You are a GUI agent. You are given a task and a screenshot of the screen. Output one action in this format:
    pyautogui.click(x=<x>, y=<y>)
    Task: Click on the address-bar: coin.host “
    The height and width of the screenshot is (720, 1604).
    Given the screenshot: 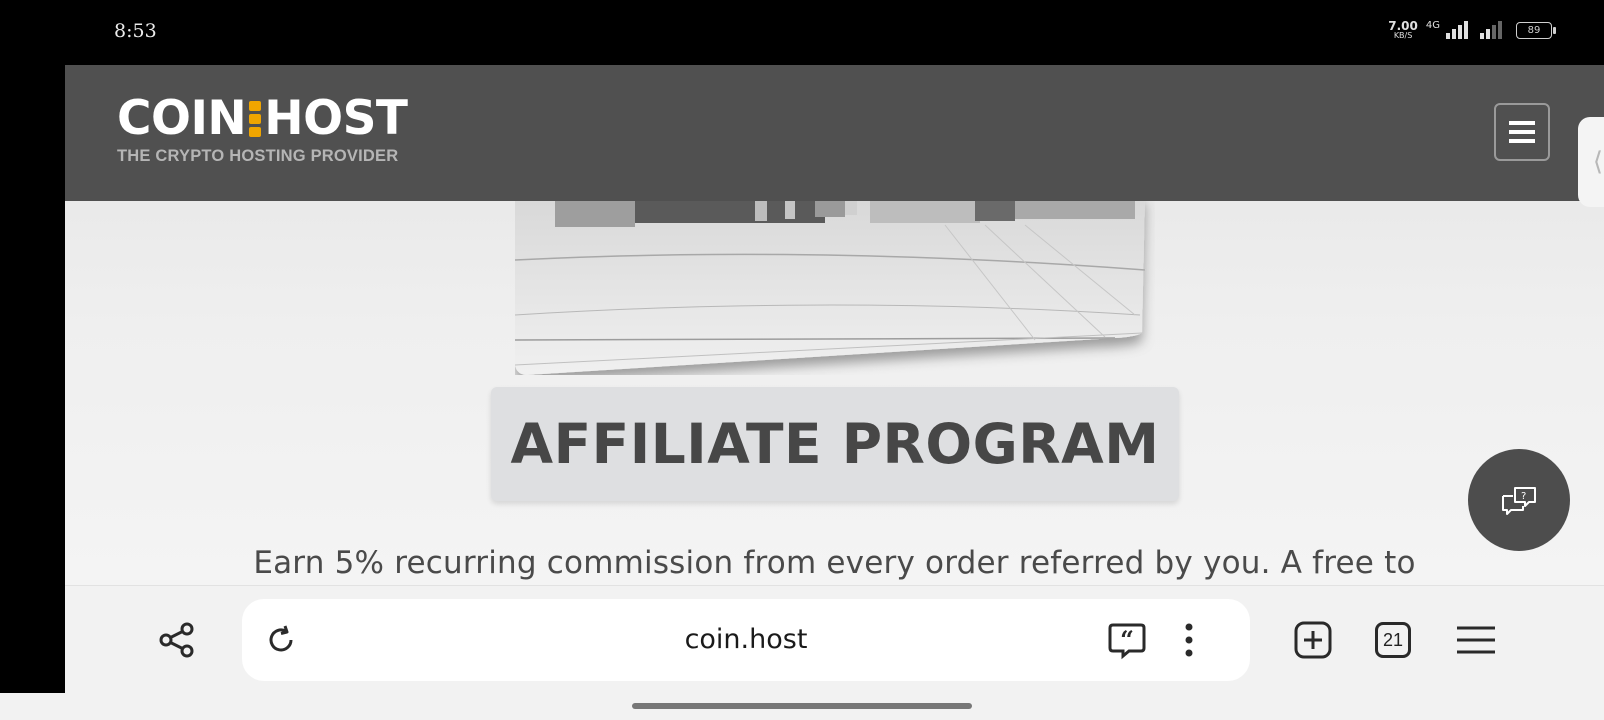 What is the action you would take?
    pyautogui.click(x=746, y=640)
    